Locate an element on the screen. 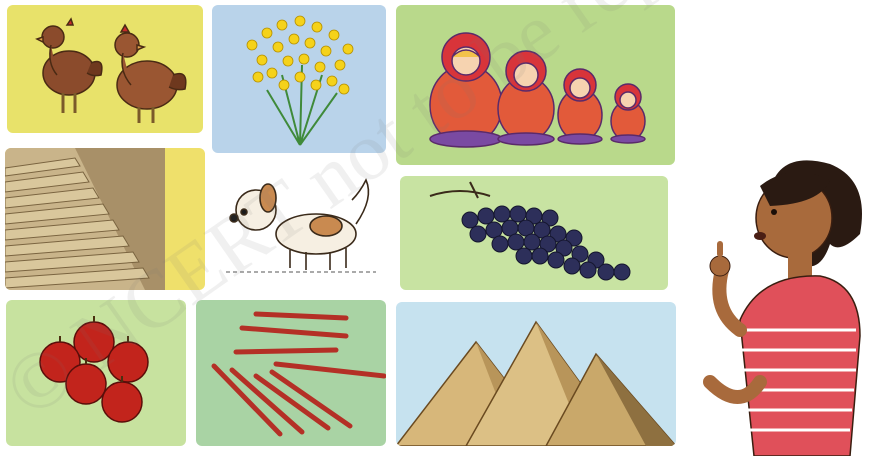 This screenshot has width=892, height=460. dog-picture is located at coordinates (302, 224).